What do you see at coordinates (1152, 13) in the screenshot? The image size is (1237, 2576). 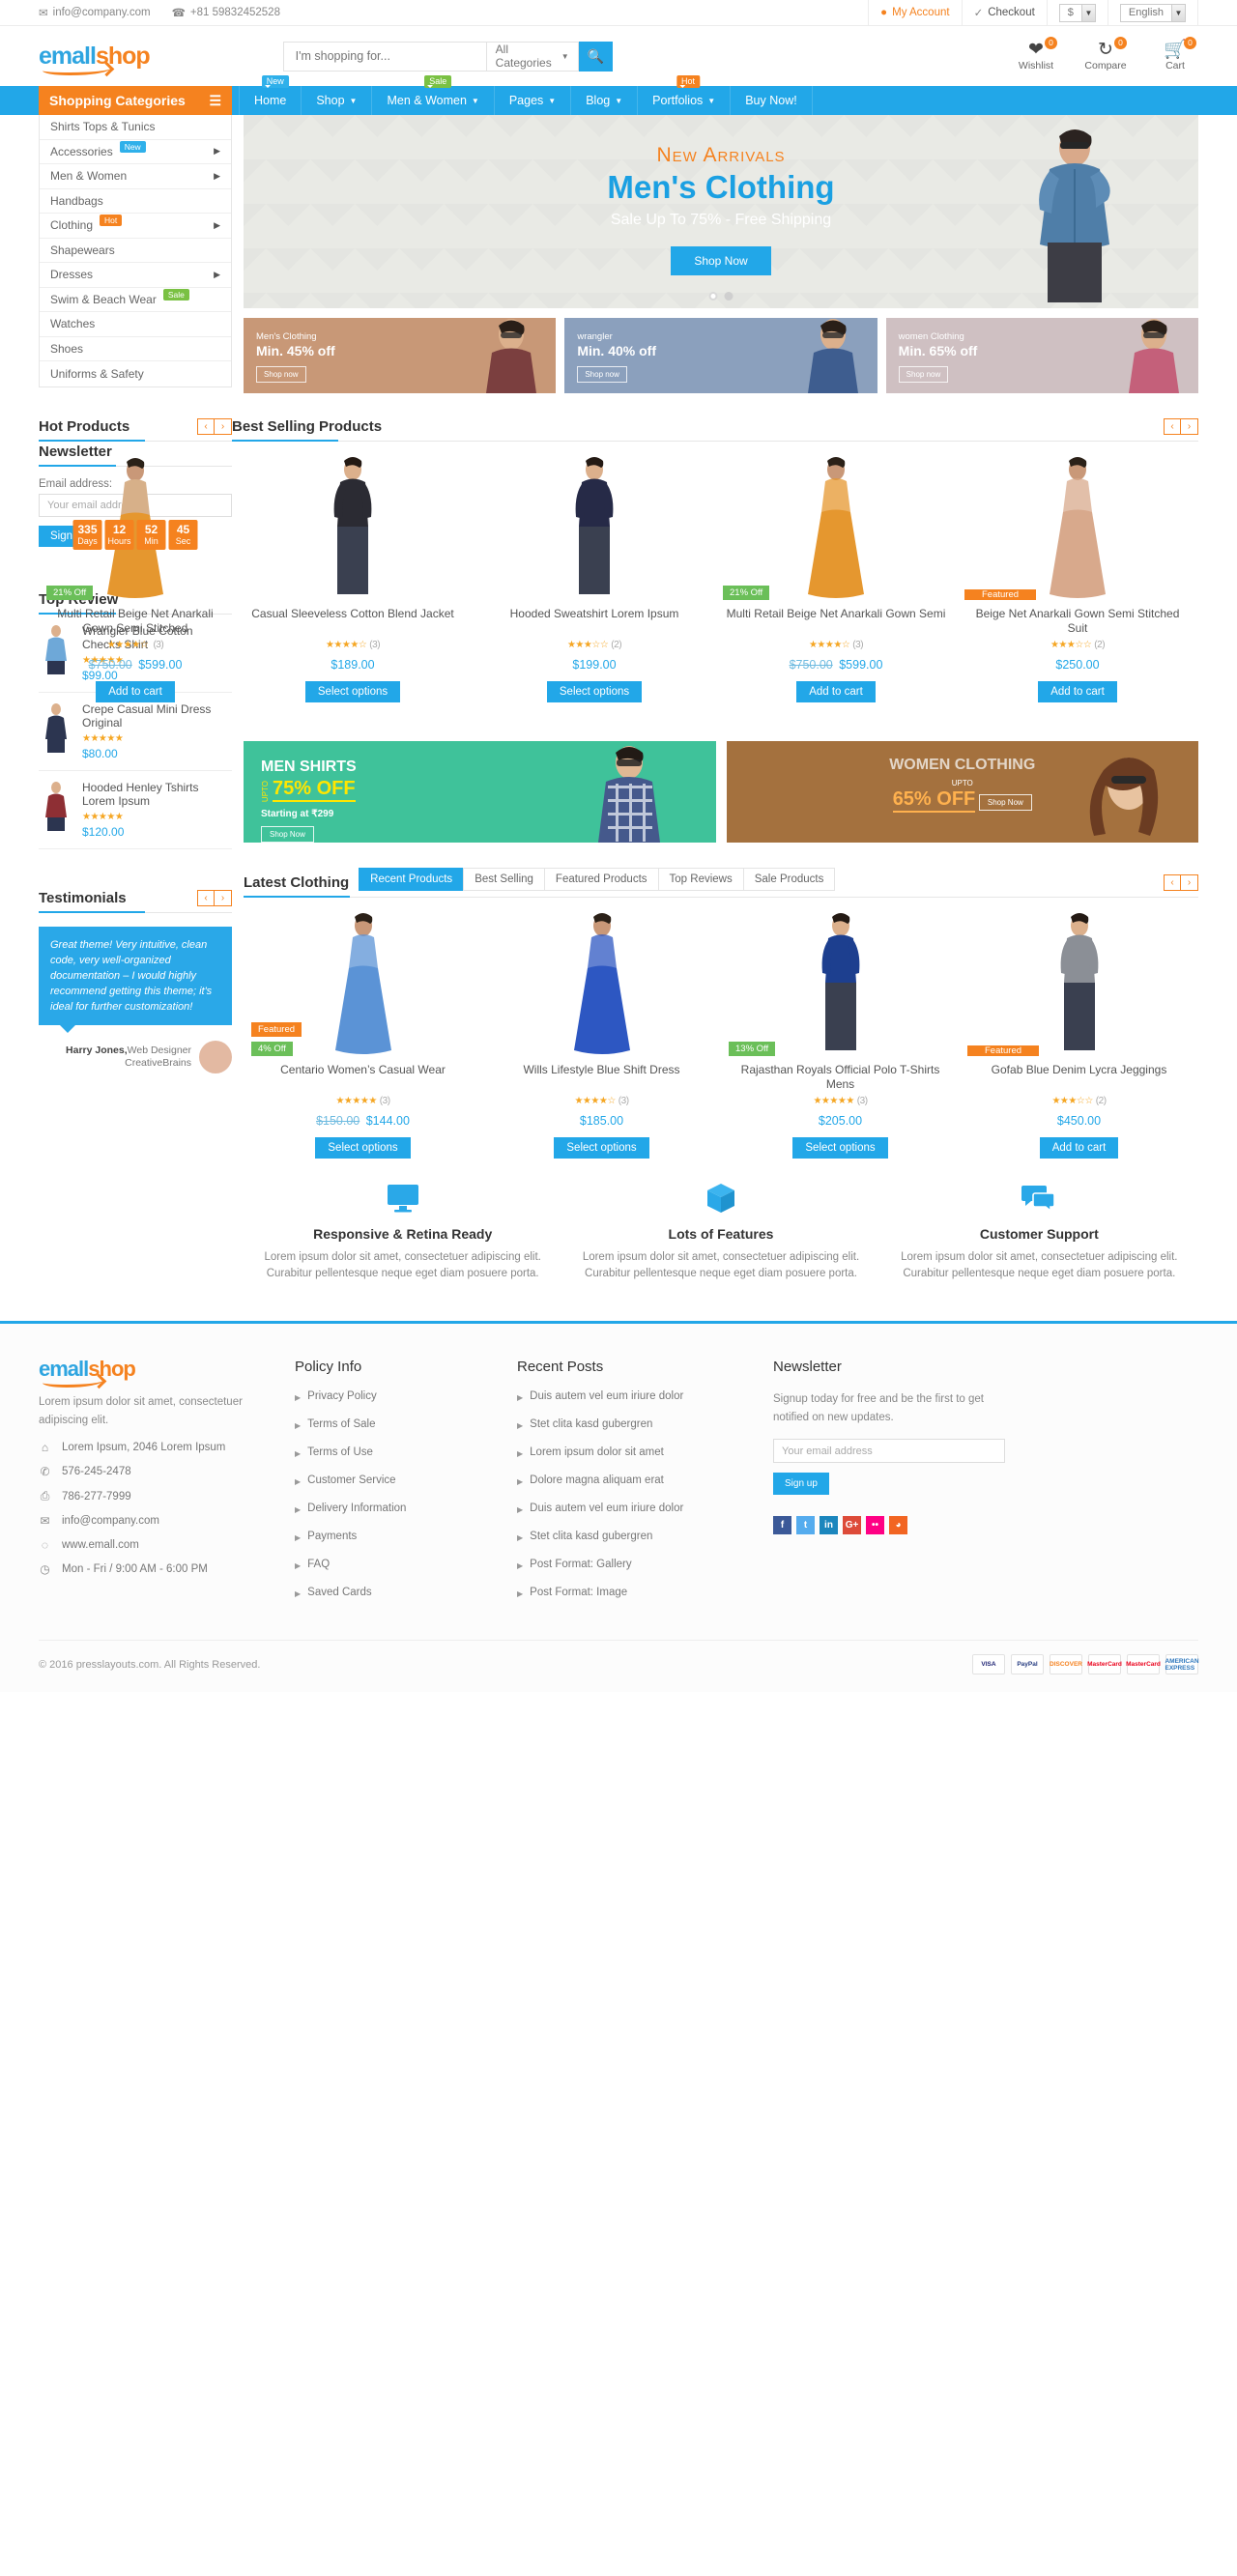 I see `language-selector: English ▼` at bounding box center [1152, 13].